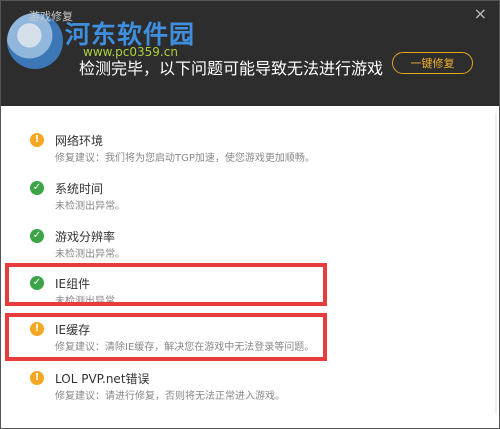 The height and width of the screenshot is (429, 500). I want to click on item-desc: 修复建议：我们将为您启动TGP加速，使您游戏更加顺畅。, so click(185, 158).